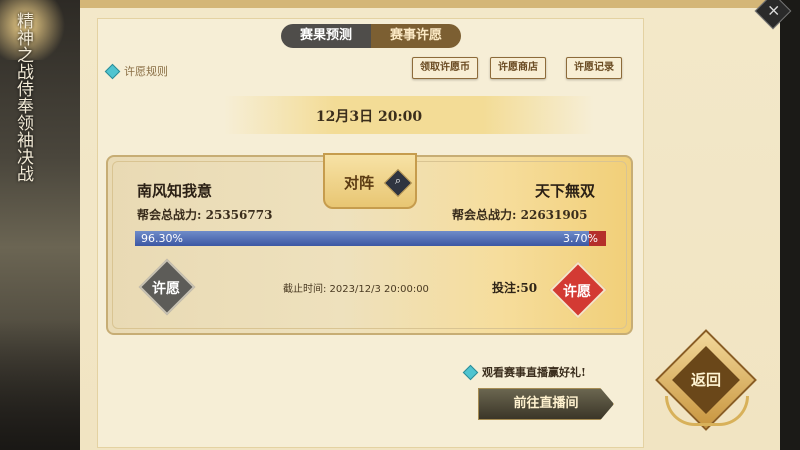  I want to click on bet-amount: 投注:50, so click(515, 288).